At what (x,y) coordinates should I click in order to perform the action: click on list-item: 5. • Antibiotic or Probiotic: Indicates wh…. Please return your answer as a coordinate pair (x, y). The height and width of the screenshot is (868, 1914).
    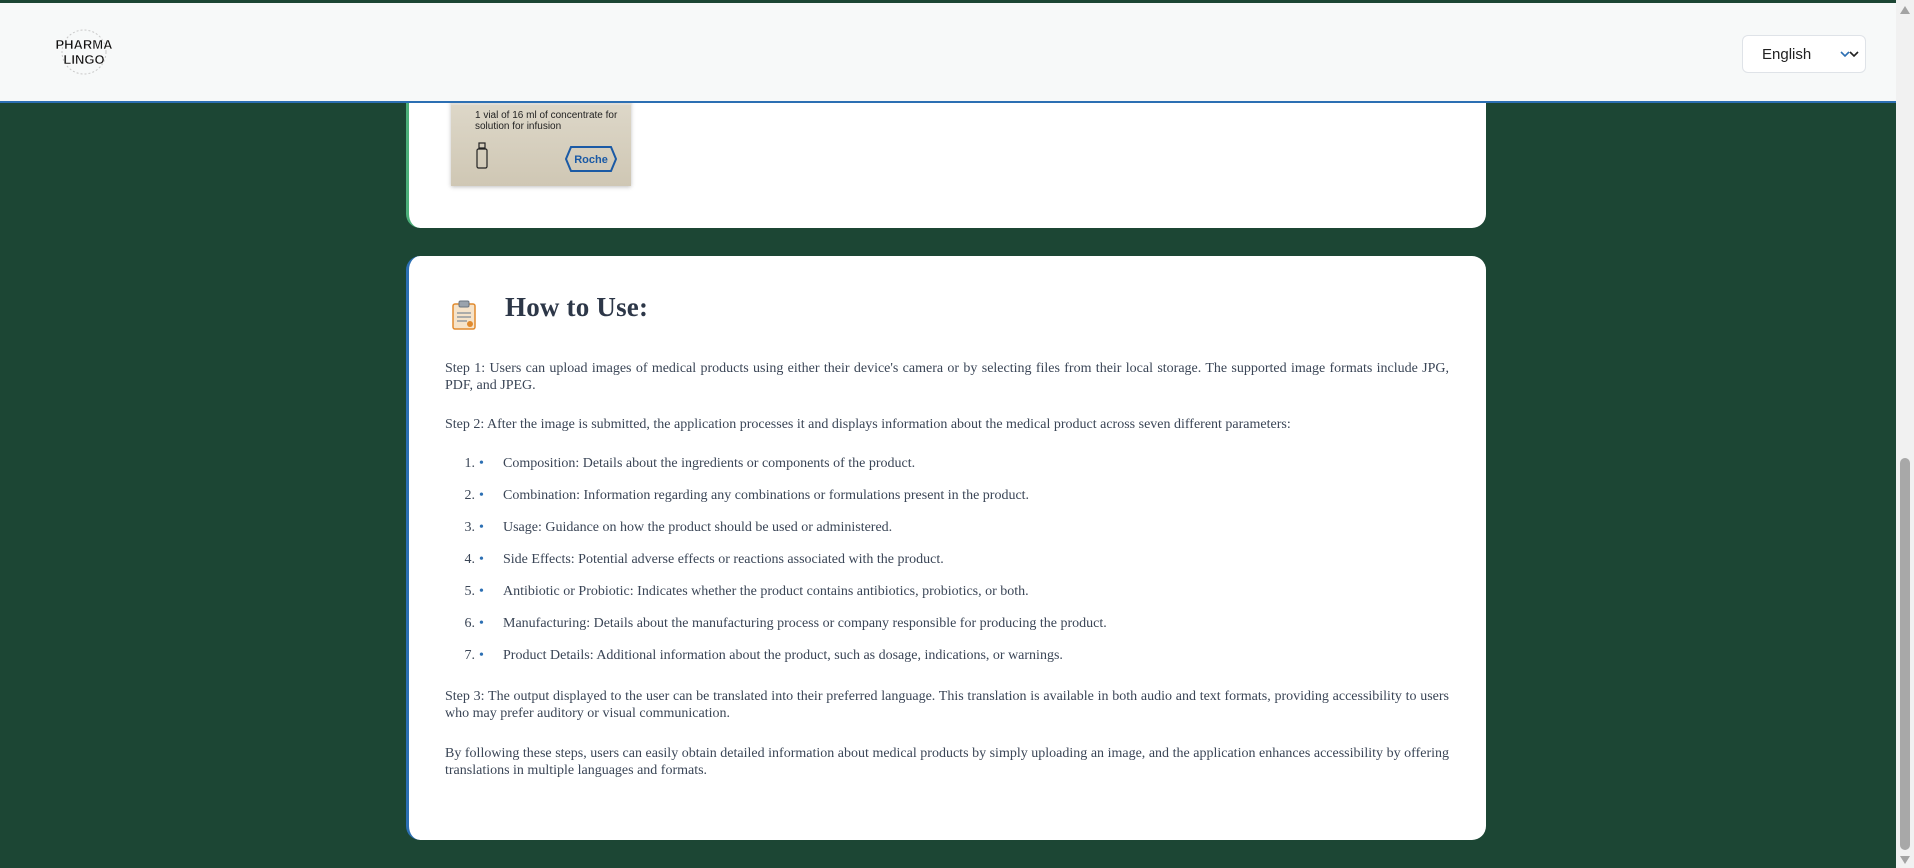
    Looking at the image, I should click on (776, 600).